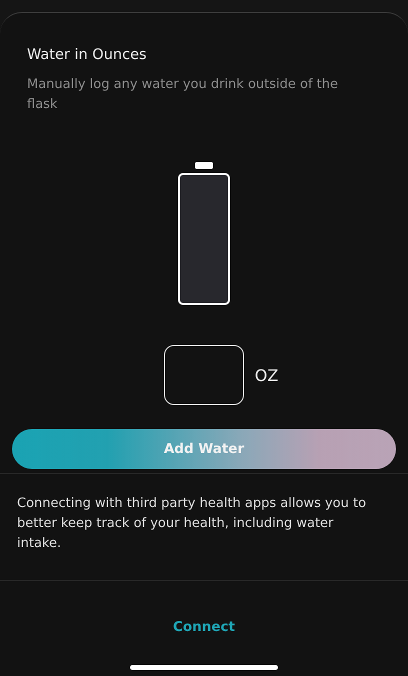 This screenshot has height=676, width=408. What do you see at coordinates (204, 375) in the screenshot?
I see `amount-field` at bounding box center [204, 375].